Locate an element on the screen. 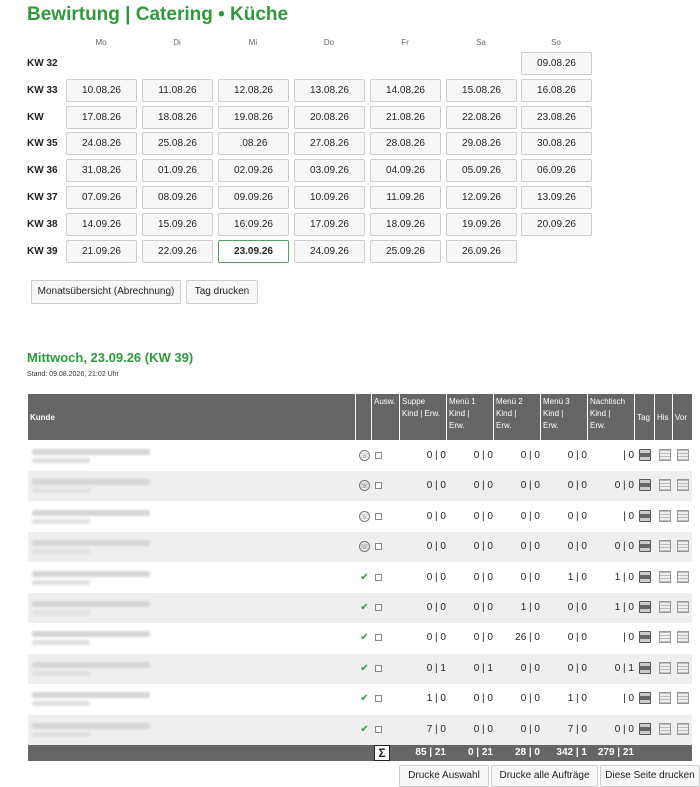 Image resolution: width=700 pixels, height=787 pixels. day-cell: 19.09.26 is located at coordinates (481, 224).